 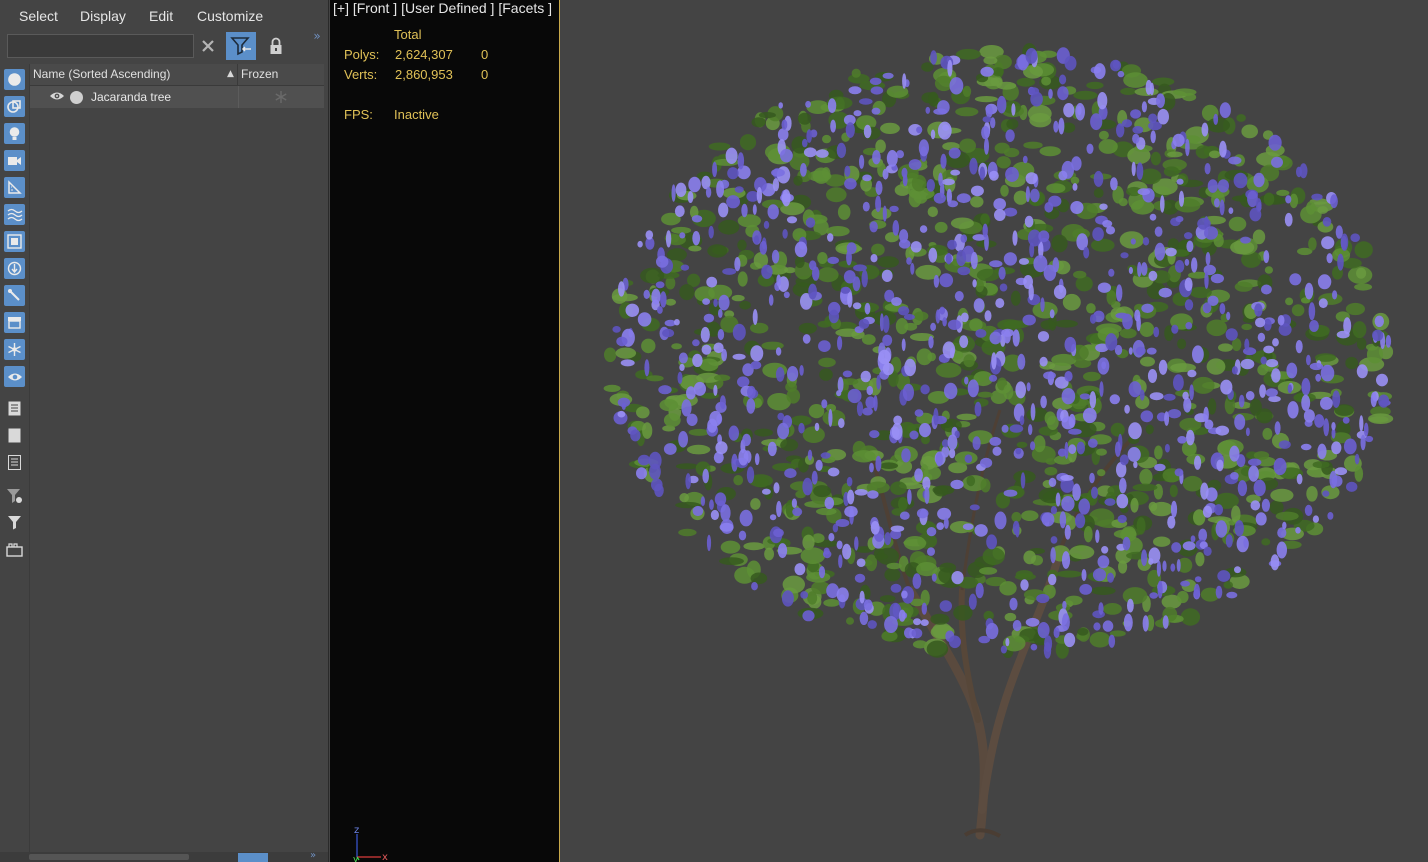 I want to click on groups-icon, so click(x=14, y=241).